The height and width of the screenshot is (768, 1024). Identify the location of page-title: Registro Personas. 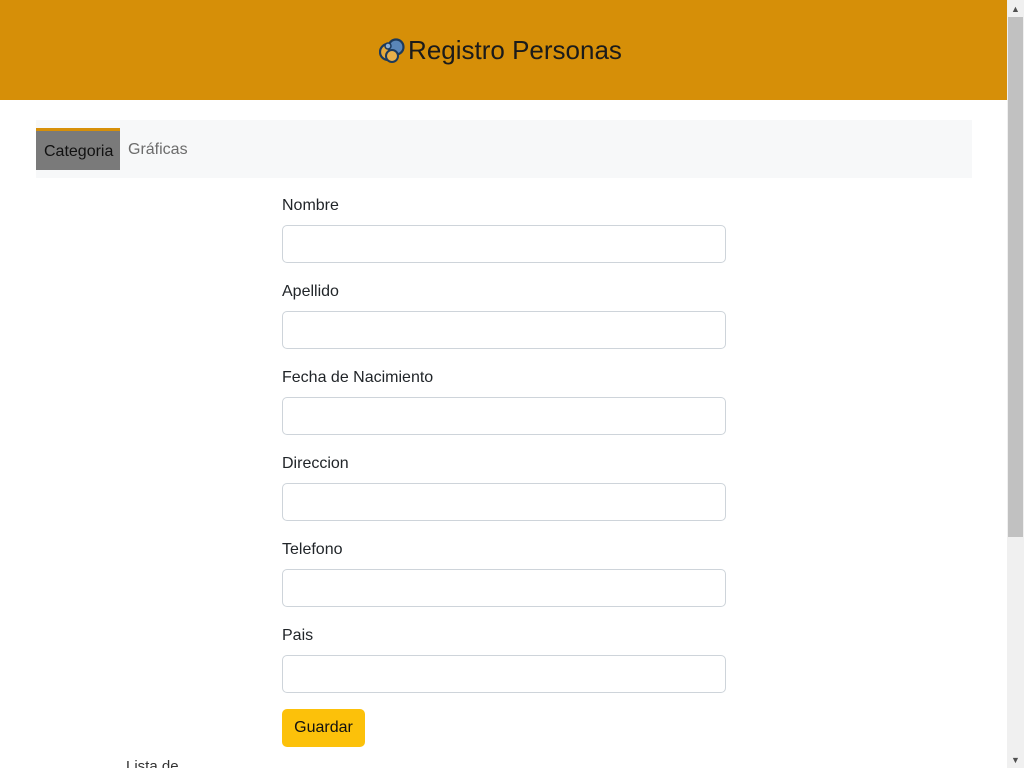
(515, 49).